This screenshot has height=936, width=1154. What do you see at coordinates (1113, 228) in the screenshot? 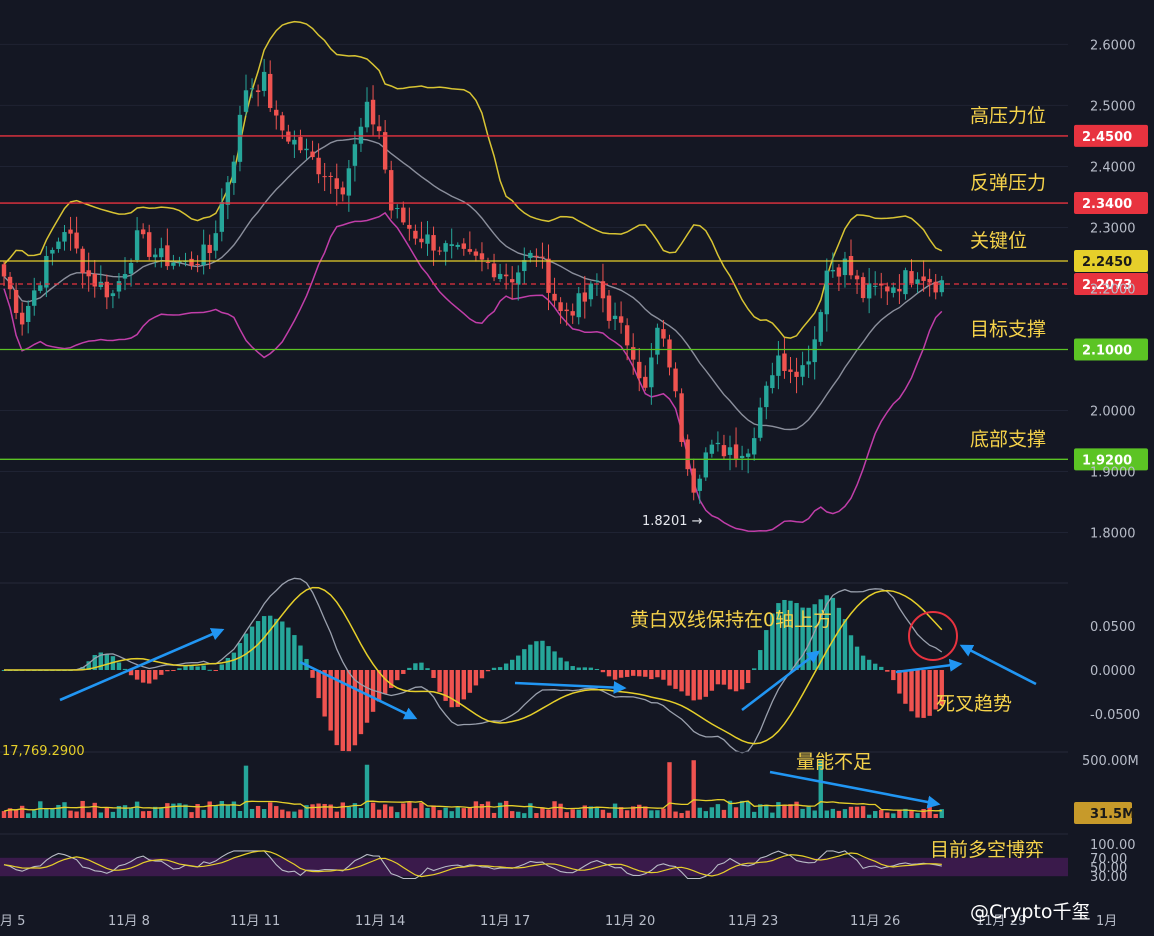
I see `price-tick-label: 2.3000` at bounding box center [1113, 228].